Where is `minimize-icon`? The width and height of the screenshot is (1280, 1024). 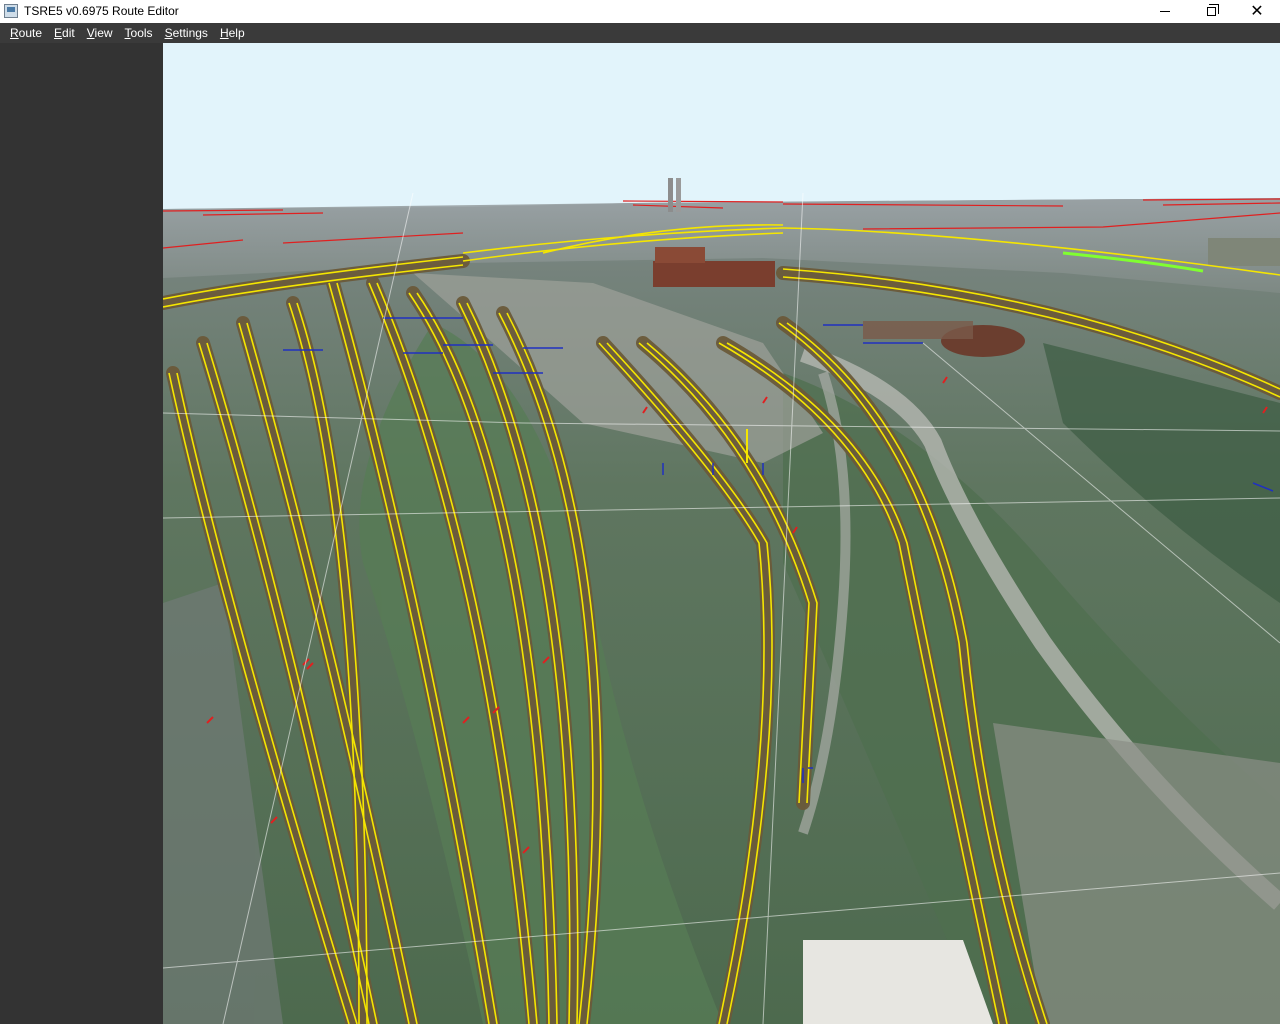 minimize-icon is located at coordinates (1165, 11).